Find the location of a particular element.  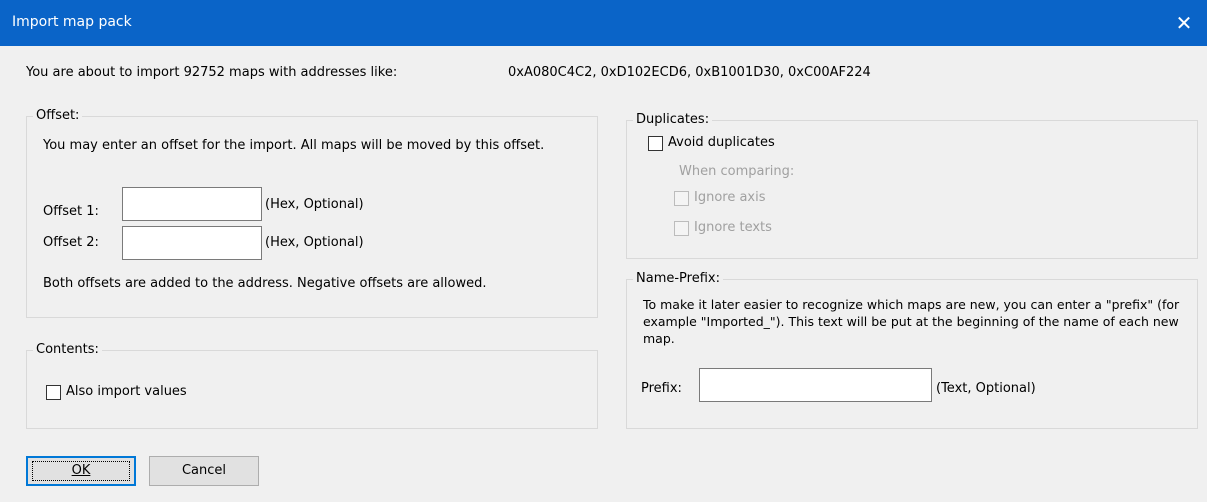

when-comparing-label: When comparing: is located at coordinates (737, 171).